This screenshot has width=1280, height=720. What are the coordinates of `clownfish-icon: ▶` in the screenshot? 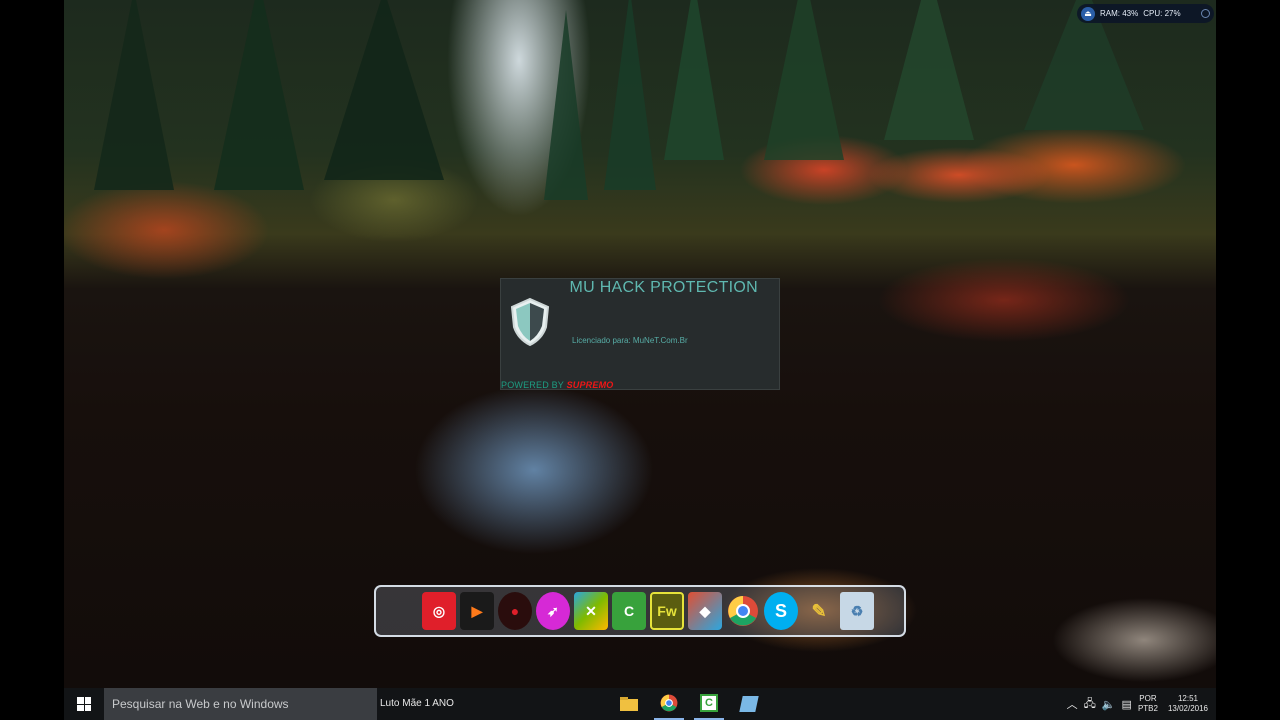 It's located at (477, 611).